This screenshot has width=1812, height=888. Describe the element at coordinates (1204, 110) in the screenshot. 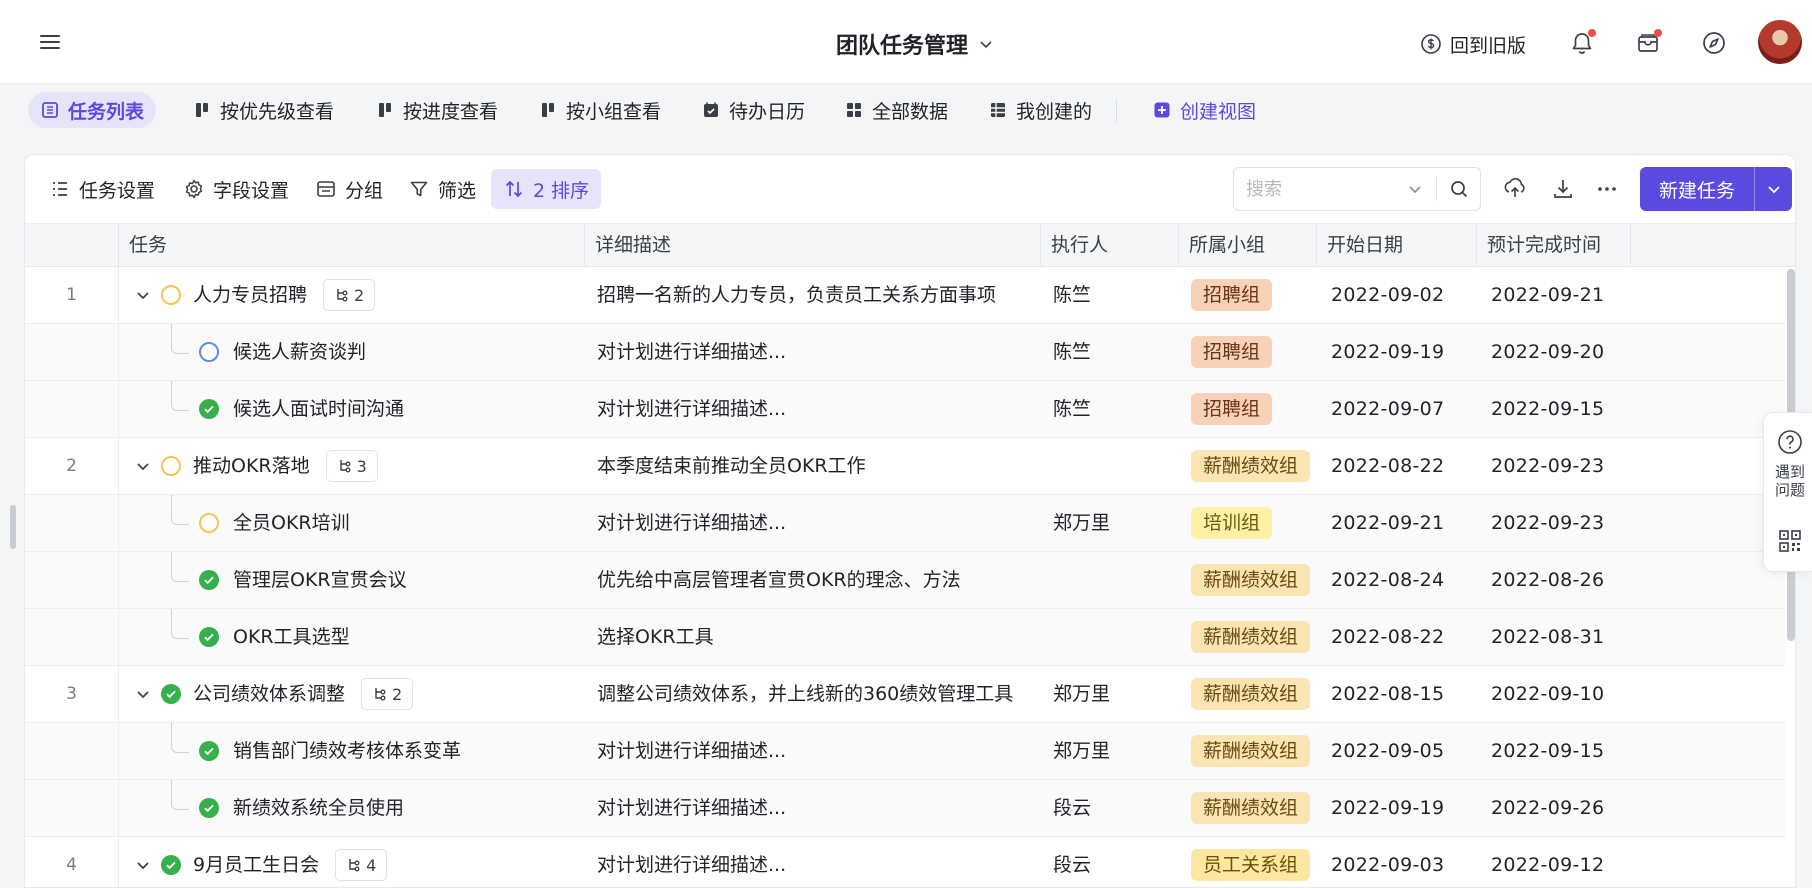

I see `create-view-button: 创建视图` at that location.